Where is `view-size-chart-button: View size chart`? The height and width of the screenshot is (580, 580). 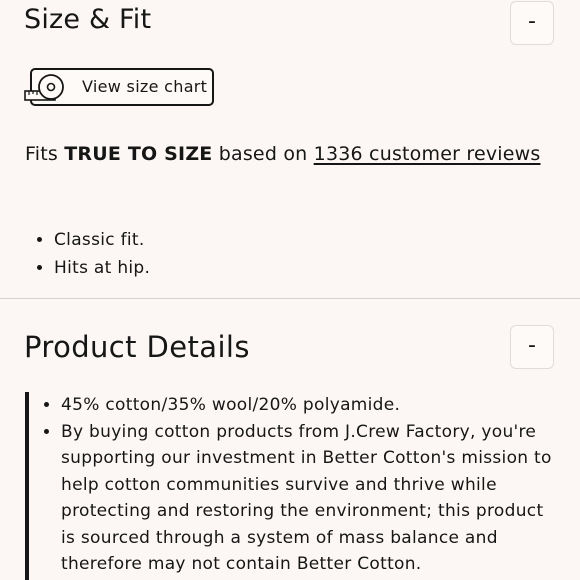
view-size-chart-button: View size chart is located at coordinates (119, 87).